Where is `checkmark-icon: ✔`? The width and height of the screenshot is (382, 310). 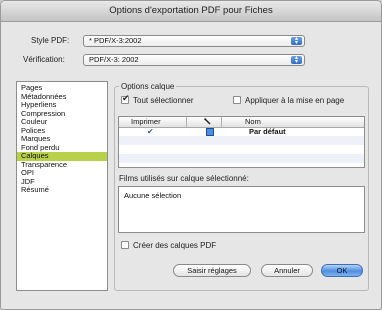 checkmark-icon: ✔ is located at coordinates (126, 98).